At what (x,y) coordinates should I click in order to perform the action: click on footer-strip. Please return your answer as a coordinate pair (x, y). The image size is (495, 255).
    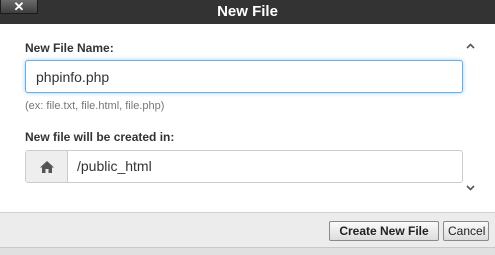
    Looking at the image, I should click on (247, 251).